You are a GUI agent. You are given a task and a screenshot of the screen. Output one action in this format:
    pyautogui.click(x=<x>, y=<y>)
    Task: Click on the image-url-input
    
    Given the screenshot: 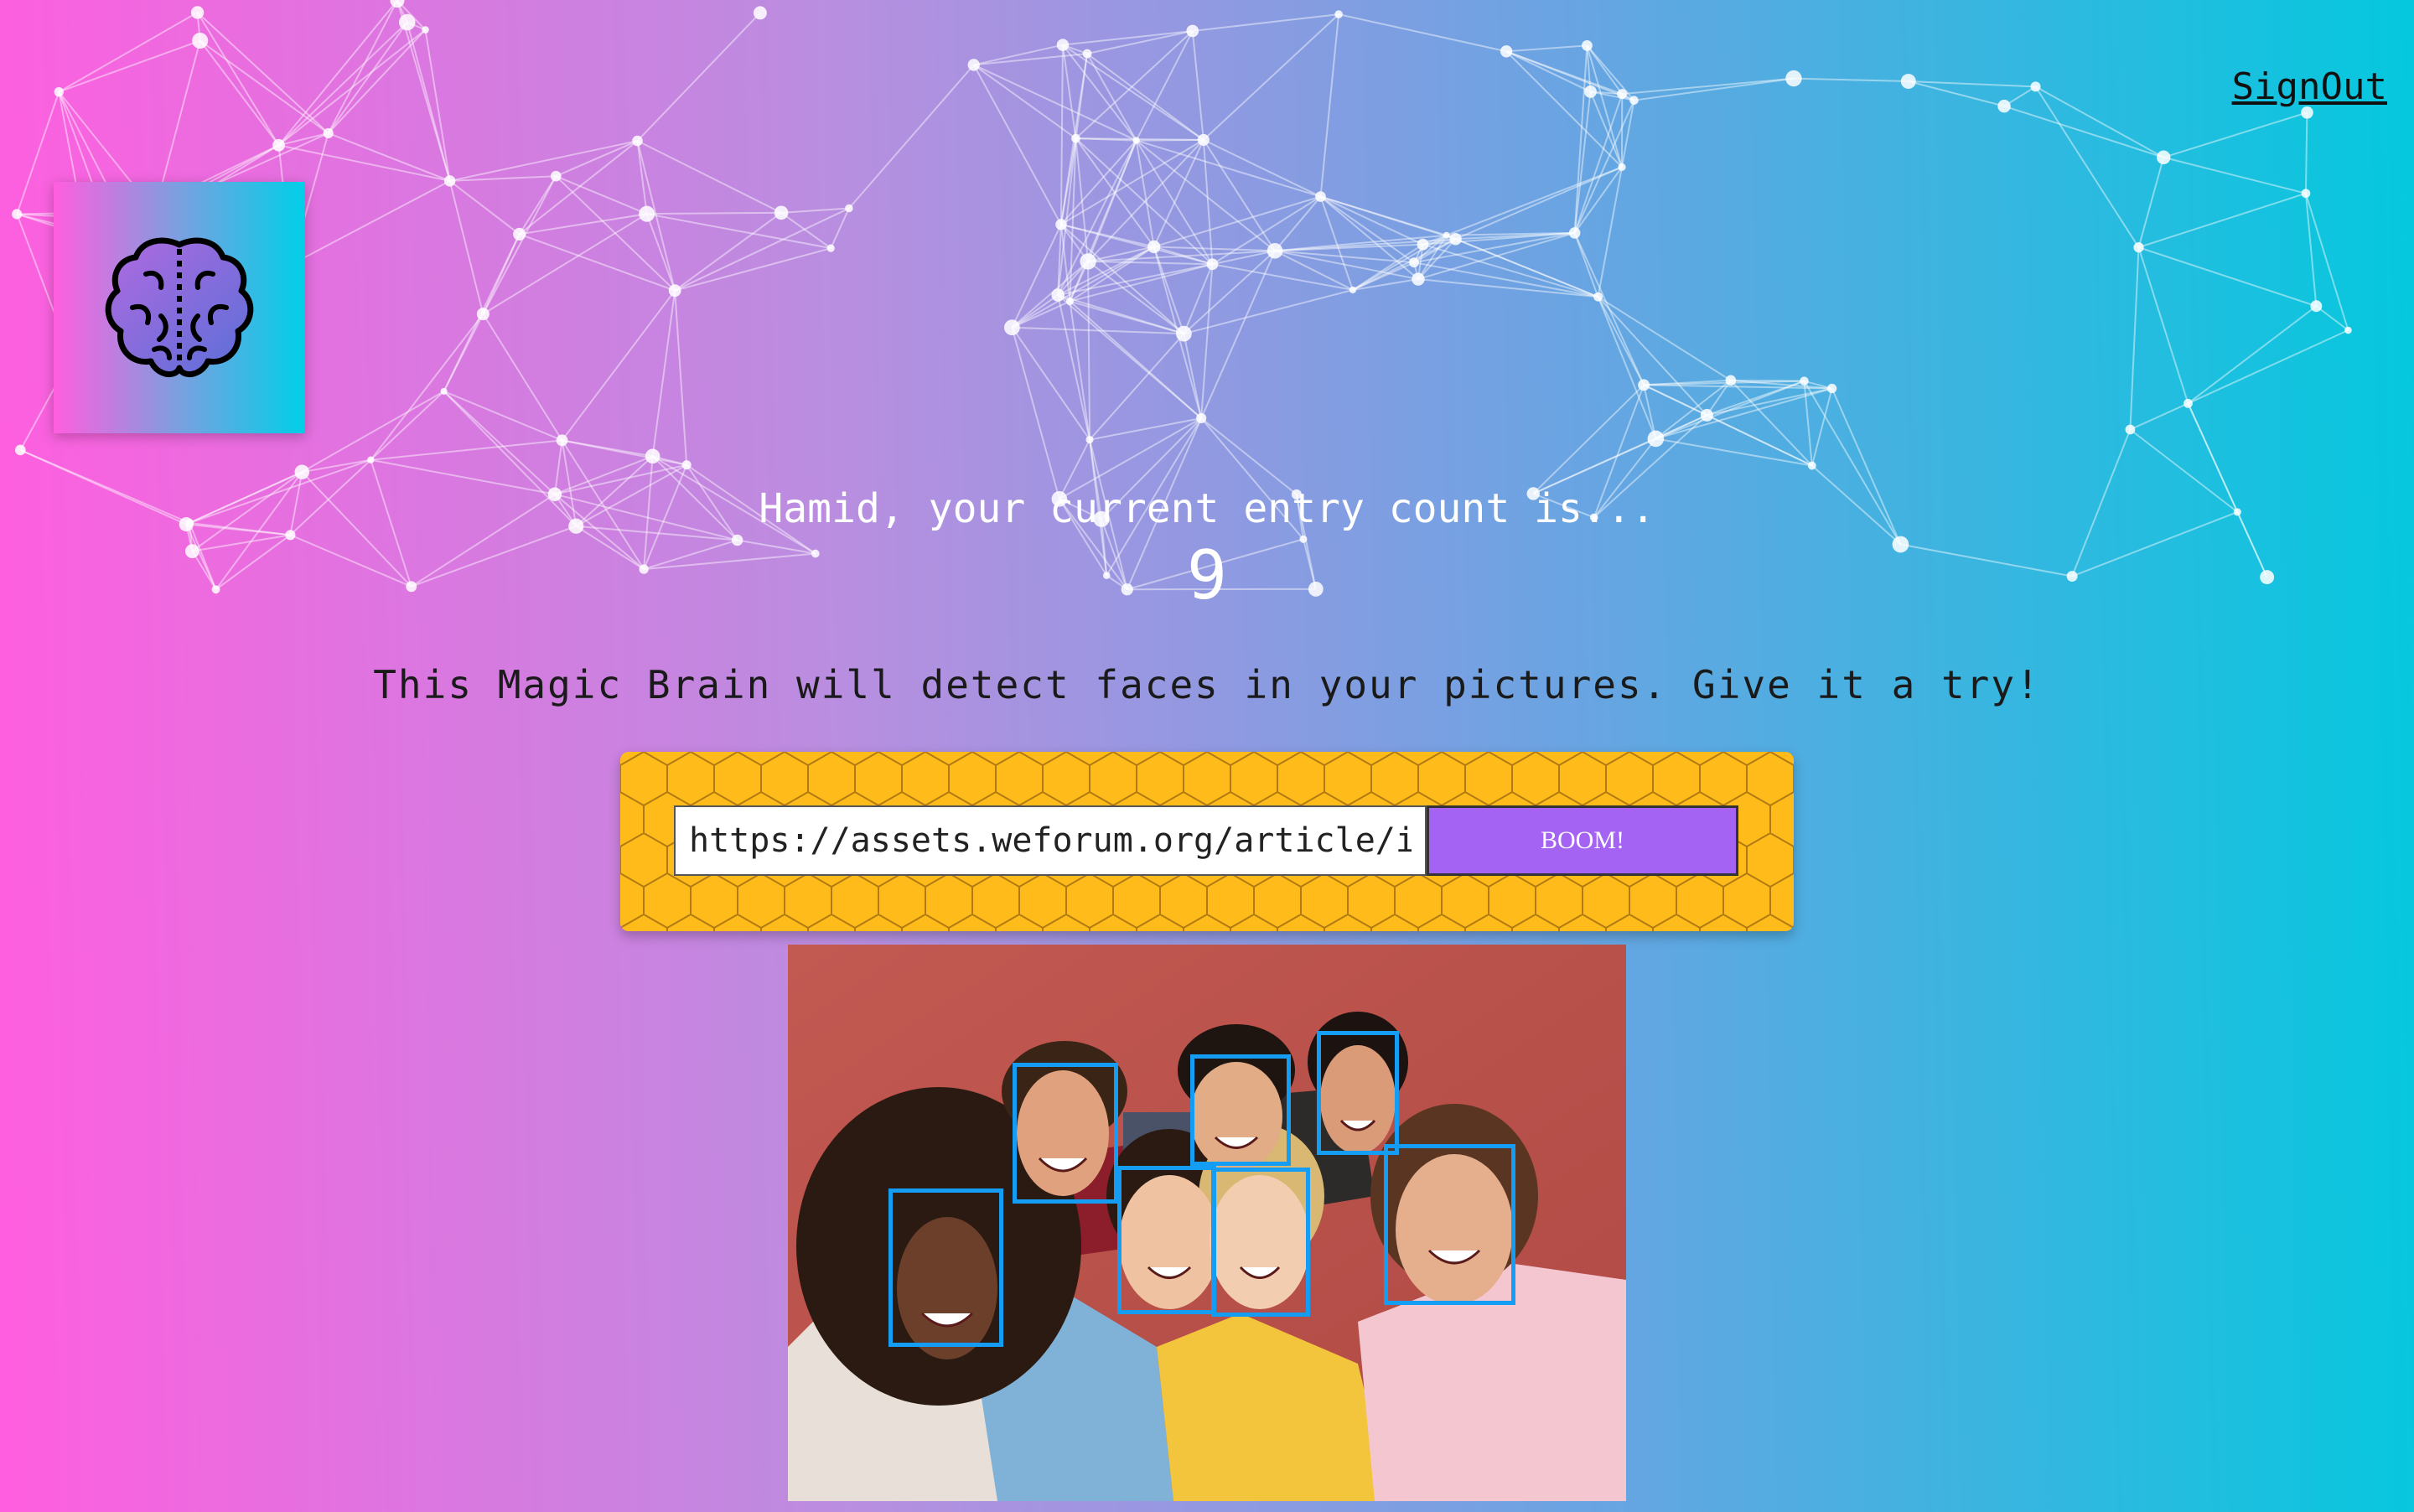 What is the action you would take?
    pyautogui.click(x=1051, y=840)
    